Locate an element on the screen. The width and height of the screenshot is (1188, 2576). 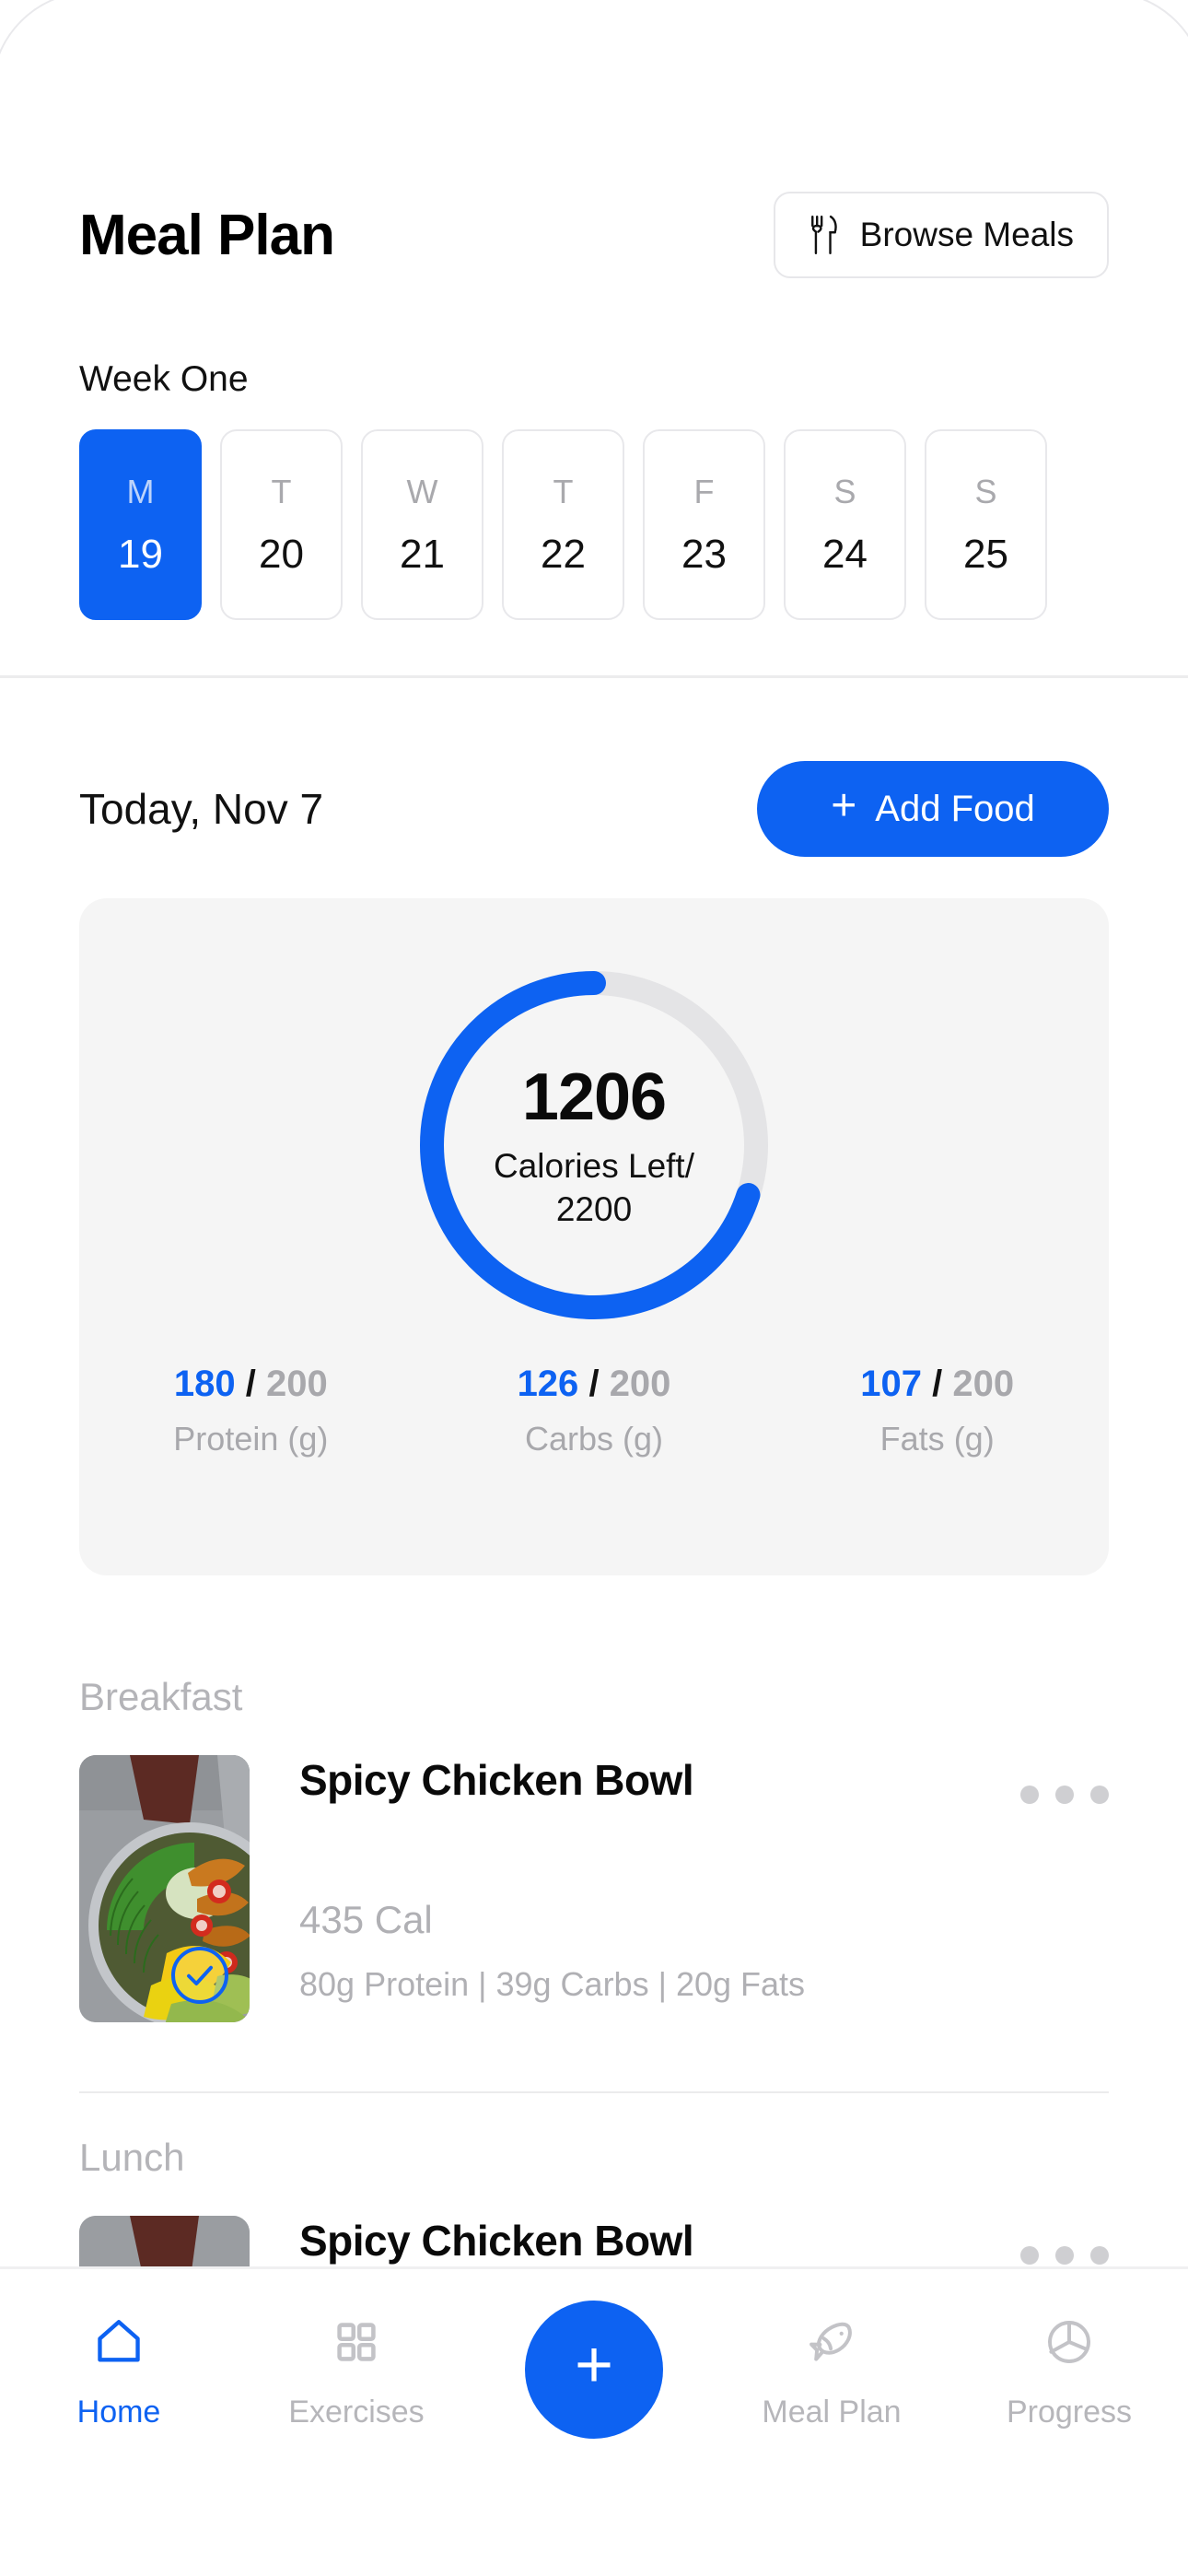
add-food-button: + Add Food is located at coordinates (933, 809).